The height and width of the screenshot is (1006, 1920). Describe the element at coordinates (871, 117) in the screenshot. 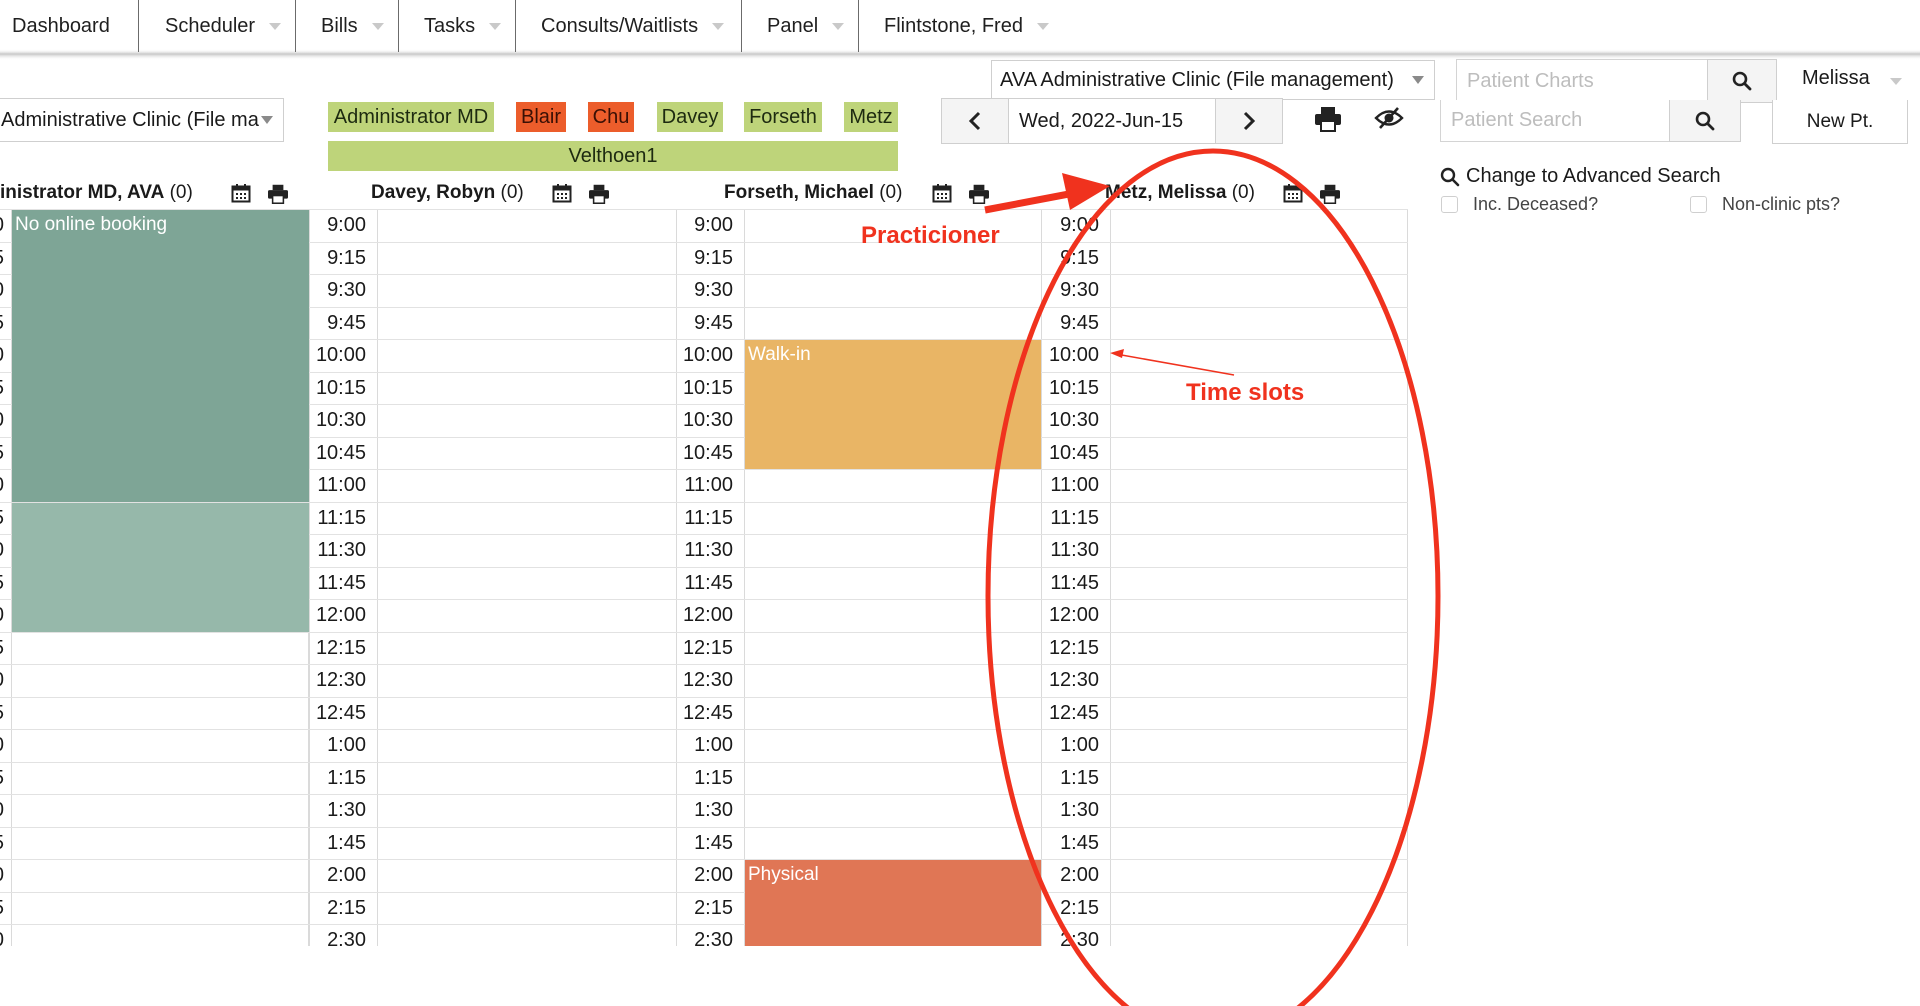

I see `provider-tag-metz: Metz` at that location.